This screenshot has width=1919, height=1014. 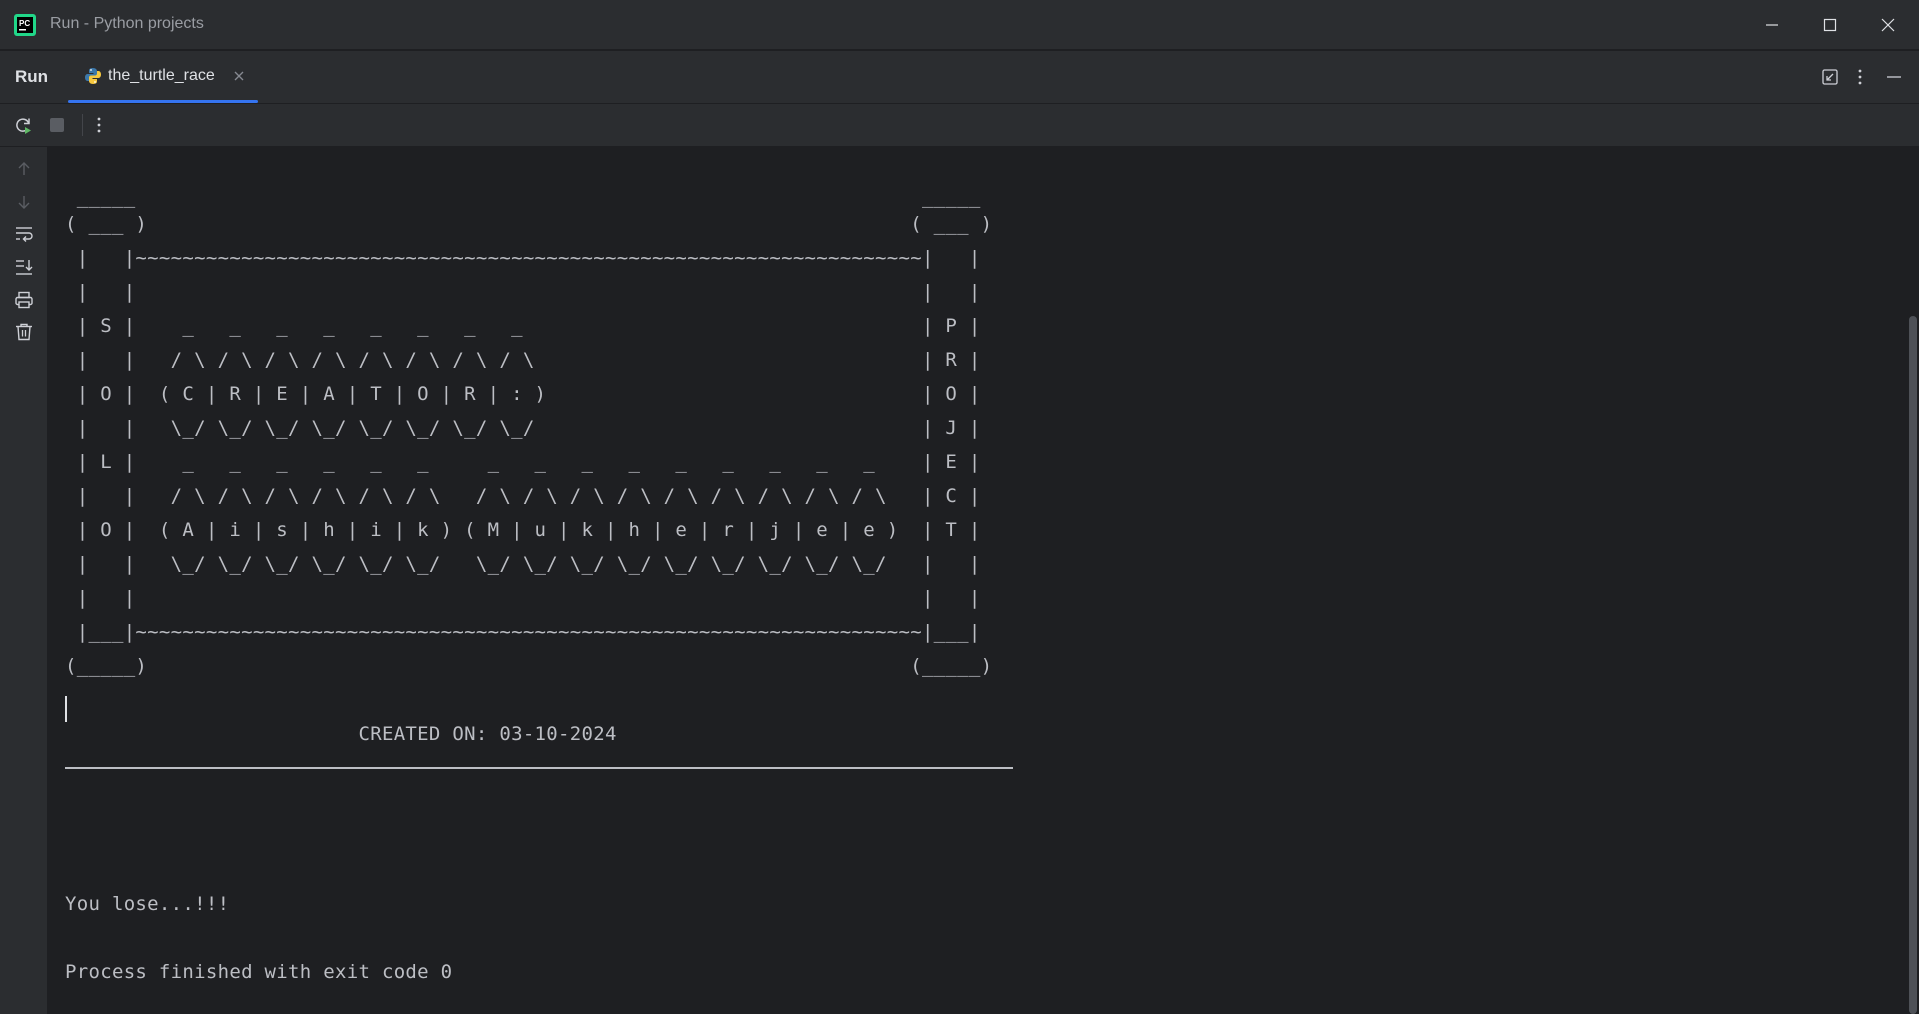 What do you see at coordinates (82, 125) in the screenshot?
I see `toolbar-separator` at bounding box center [82, 125].